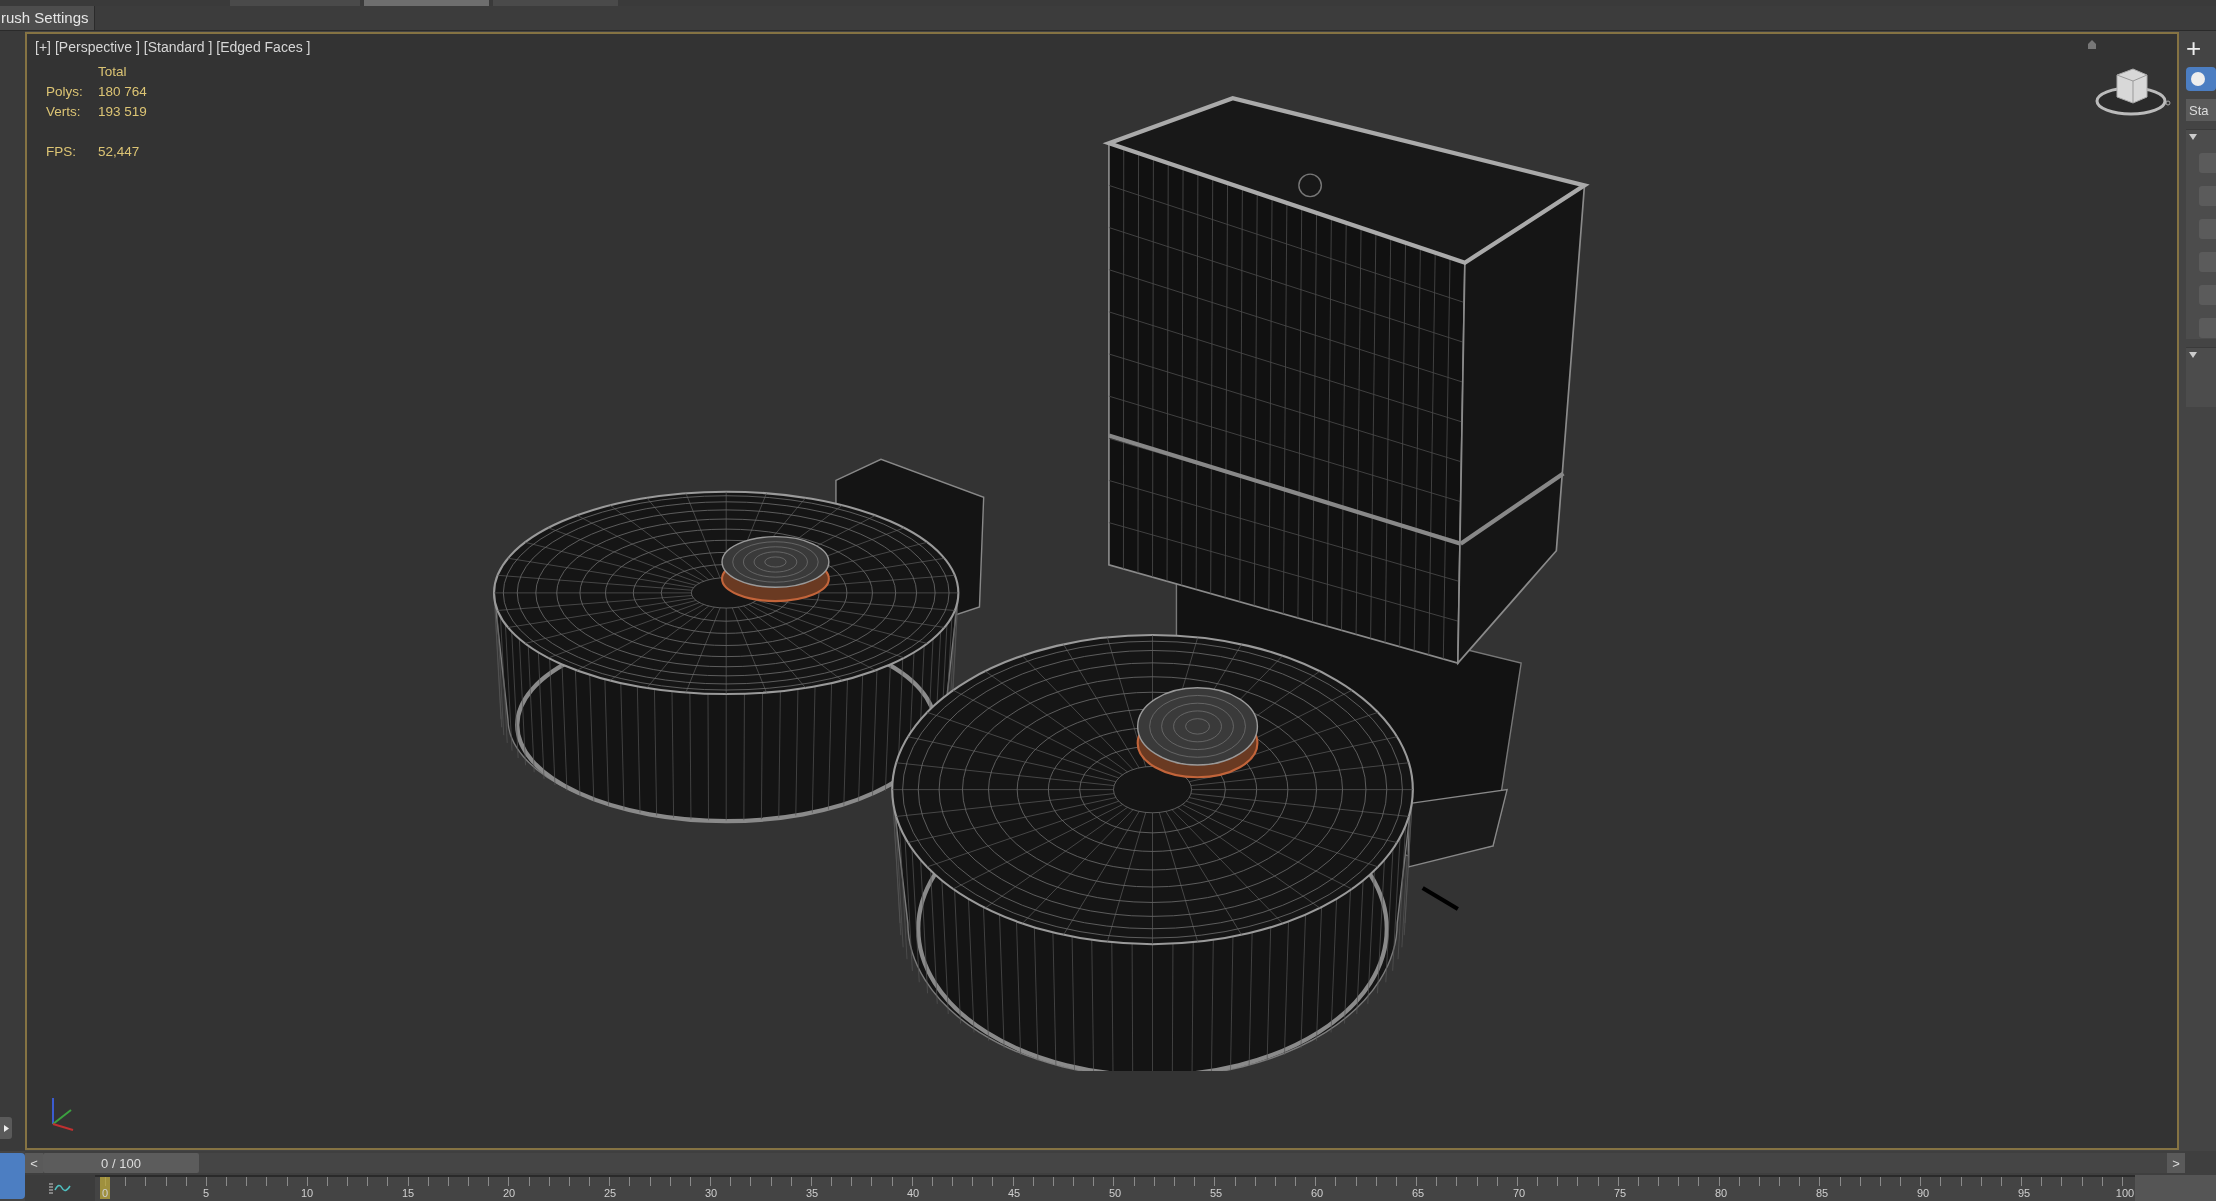  Describe the element at coordinates (1216, 1193) in the screenshot. I see `tick-label: 55` at that location.